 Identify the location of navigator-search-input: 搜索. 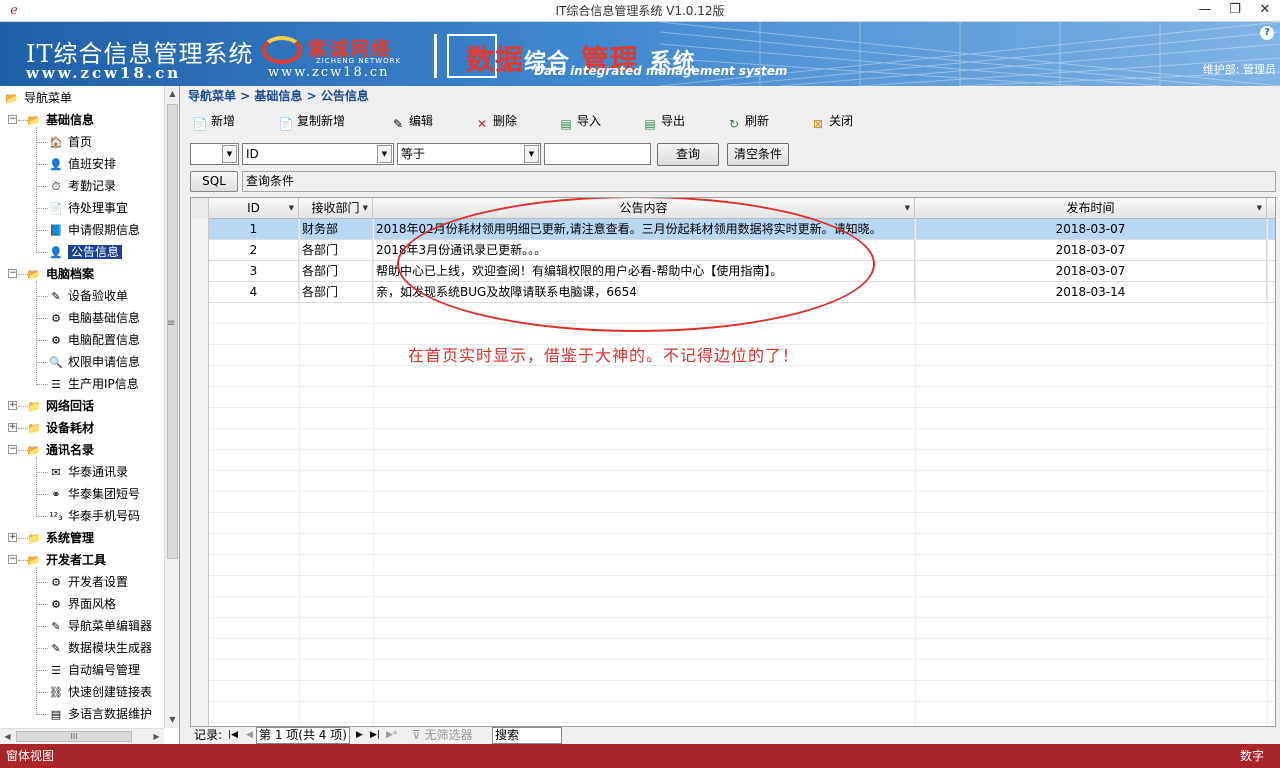
(527, 735).